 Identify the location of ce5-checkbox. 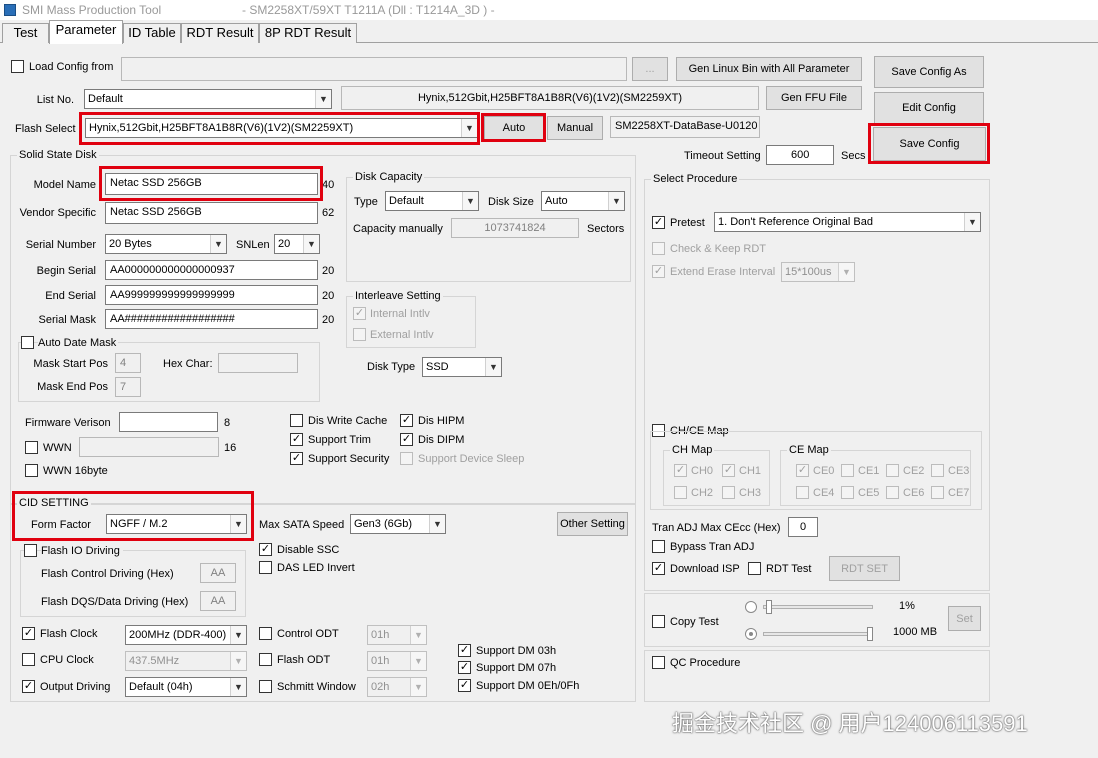
(847, 492).